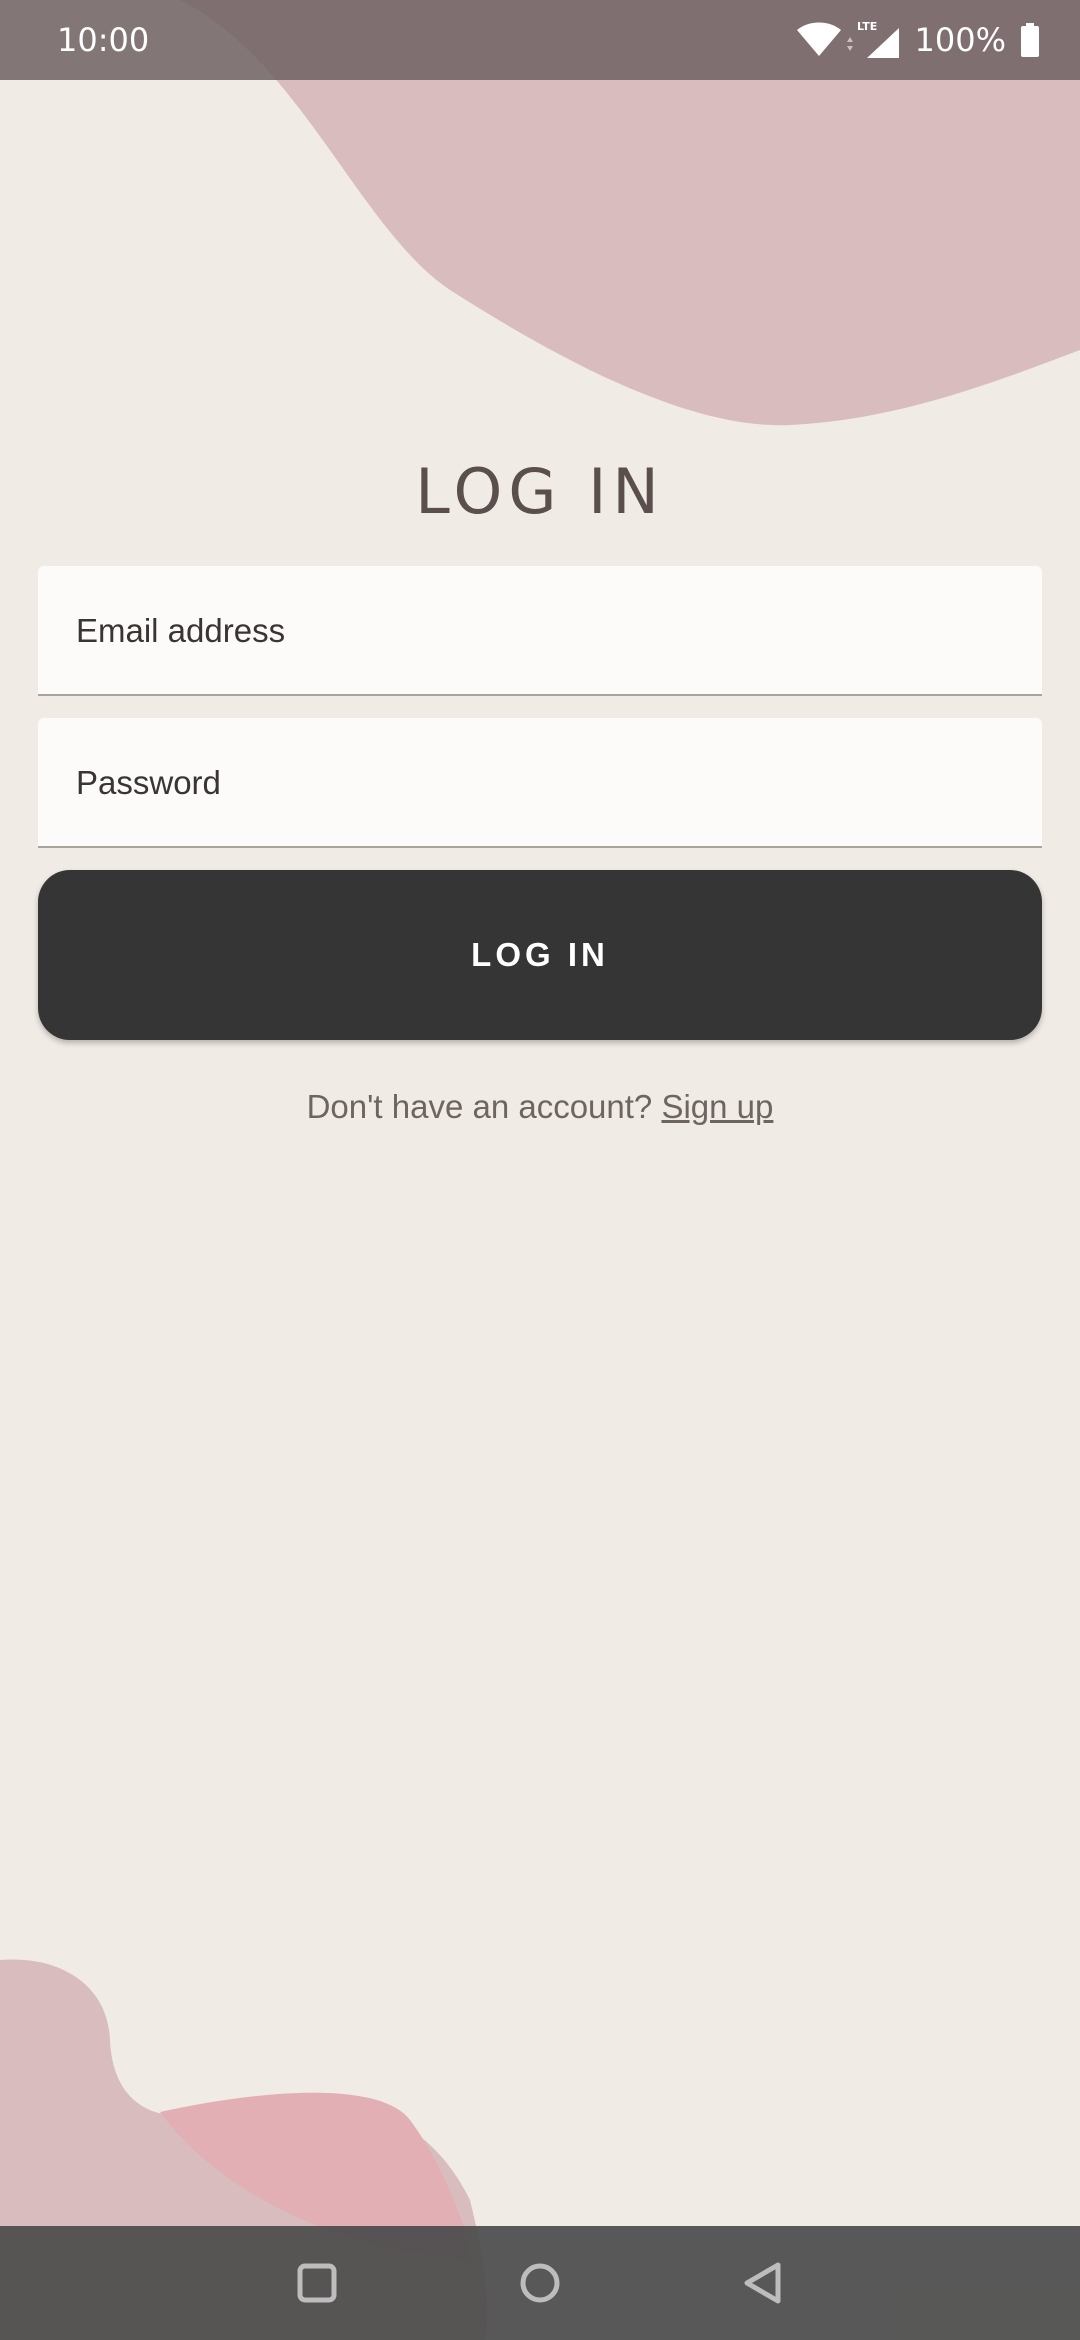 This screenshot has height=2340, width=1080. What do you see at coordinates (872, 39) in the screenshot?
I see `lte-signal-icon: LTE` at bounding box center [872, 39].